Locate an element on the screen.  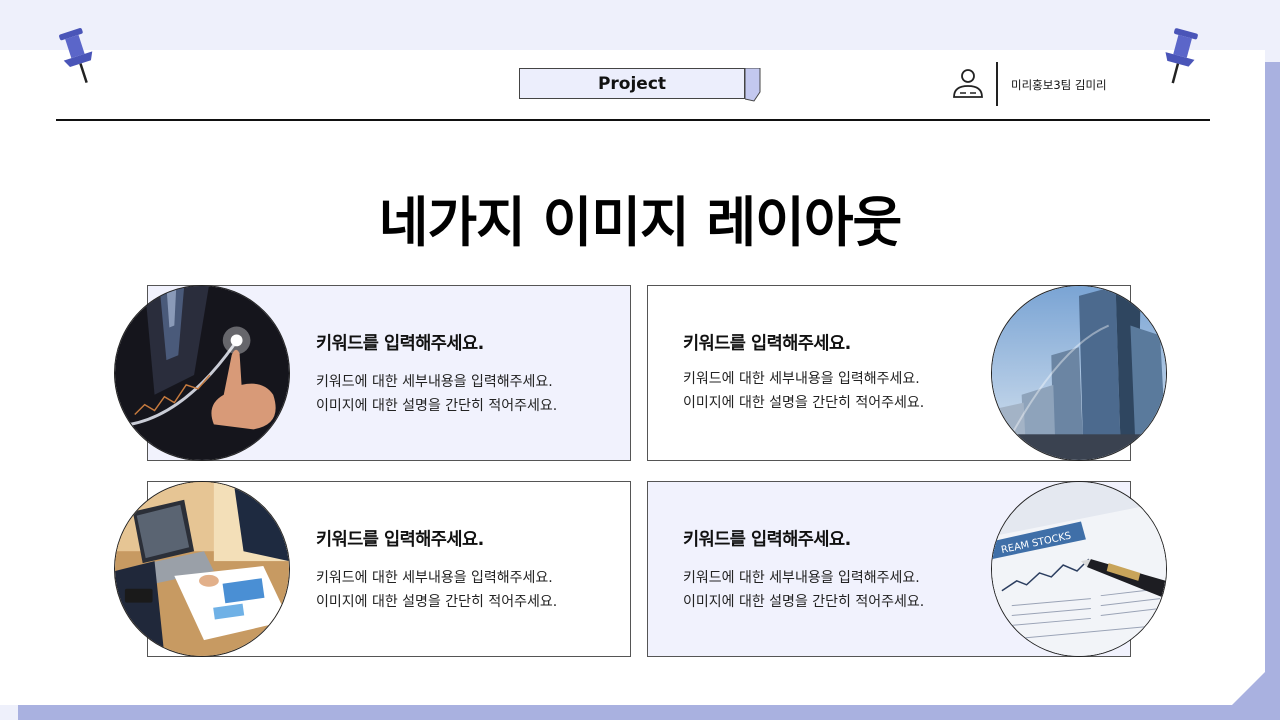
meeting-photo is located at coordinates (202, 569).